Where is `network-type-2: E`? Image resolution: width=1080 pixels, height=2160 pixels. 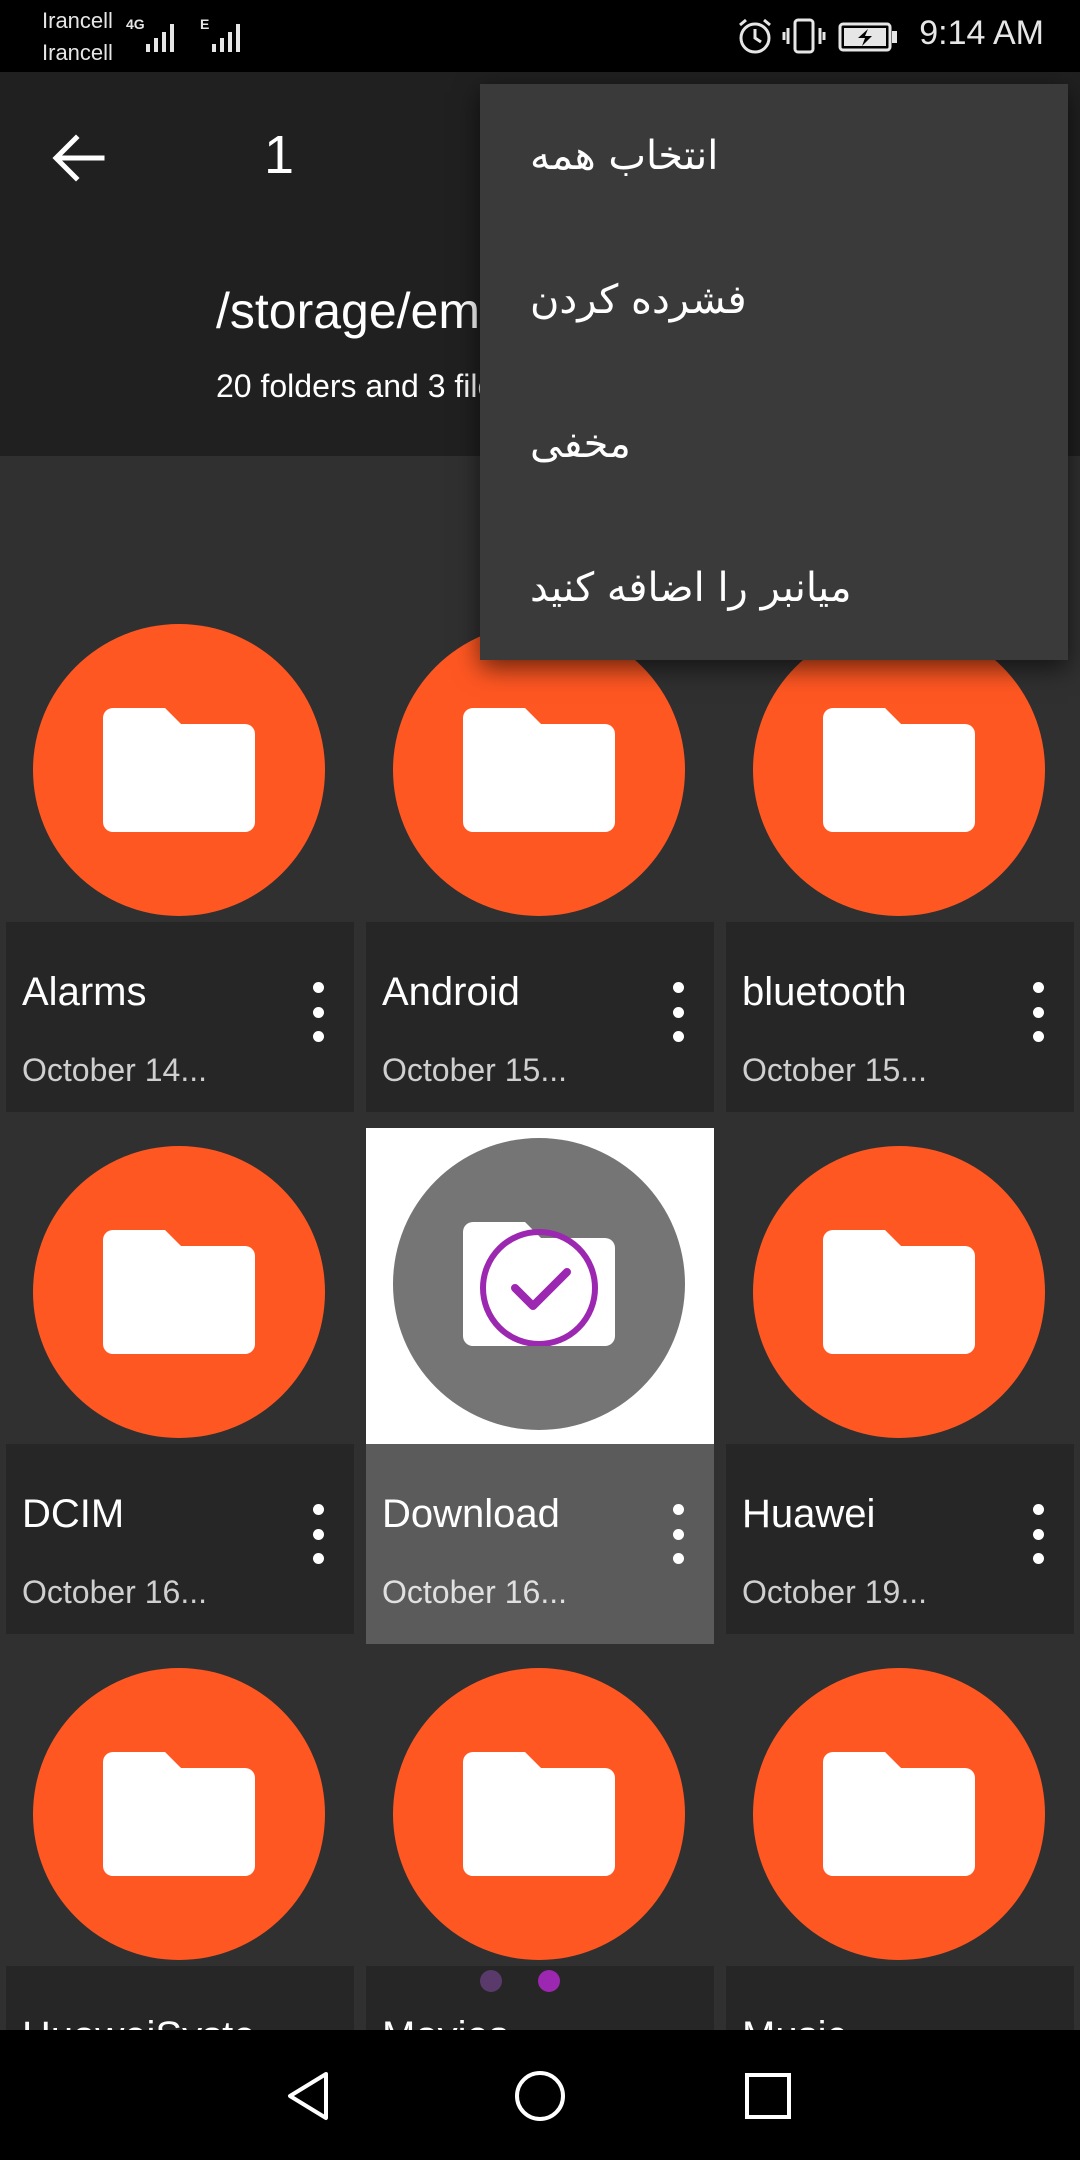
network-type-2: E is located at coordinates (205, 24).